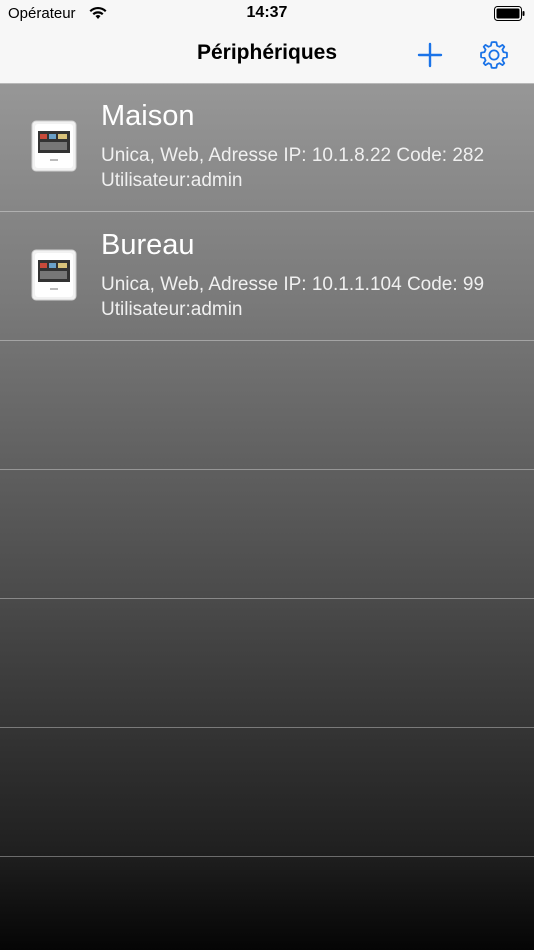 This screenshot has height=950, width=534. What do you see at coordinates (430, 55) in the screenshot?
I see `plus-icon` at bounding box center [430, 55].